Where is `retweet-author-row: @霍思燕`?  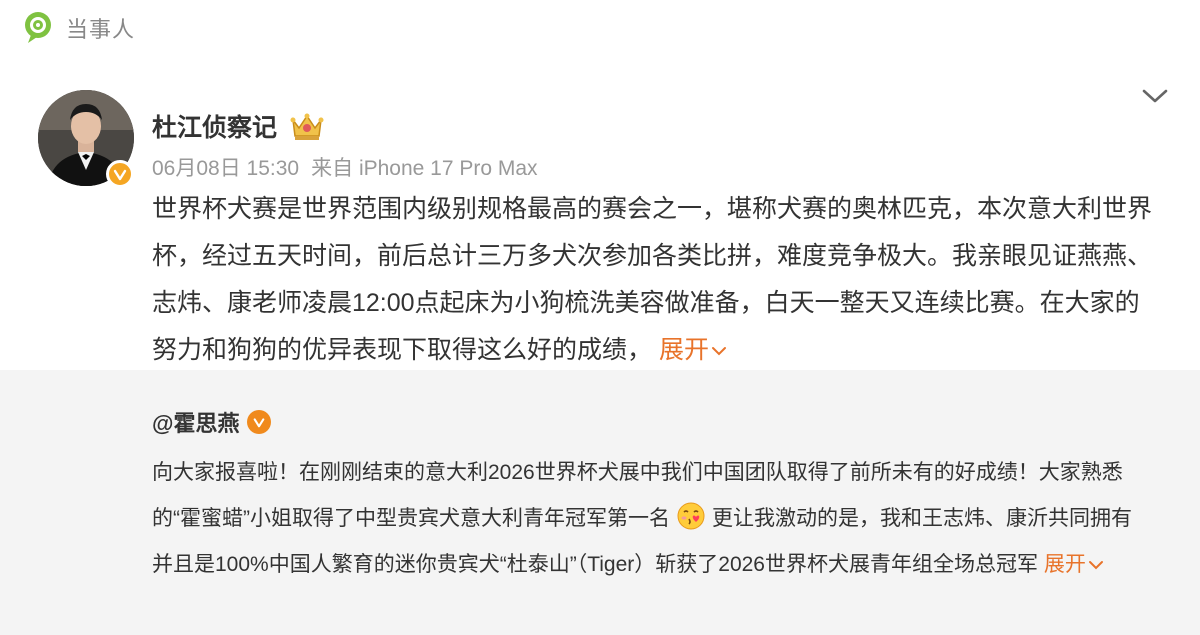 retweet-author-row: @霍思燕 is located at coordinates (212, 422).